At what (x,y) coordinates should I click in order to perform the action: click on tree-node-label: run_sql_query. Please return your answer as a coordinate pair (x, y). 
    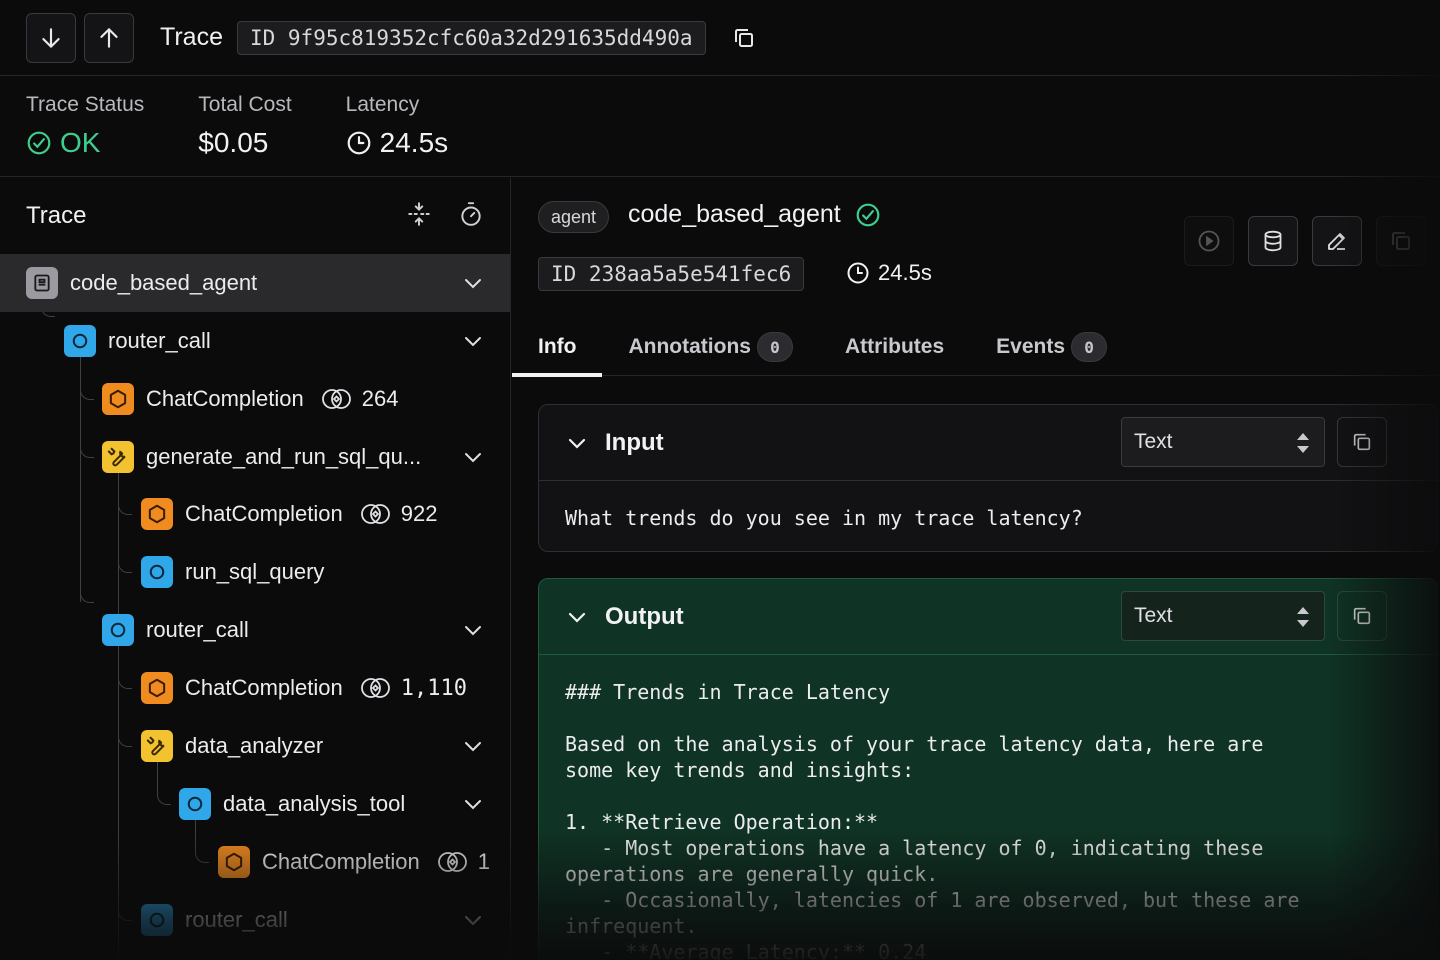
    Looking at the image, I should click on (255, 571).